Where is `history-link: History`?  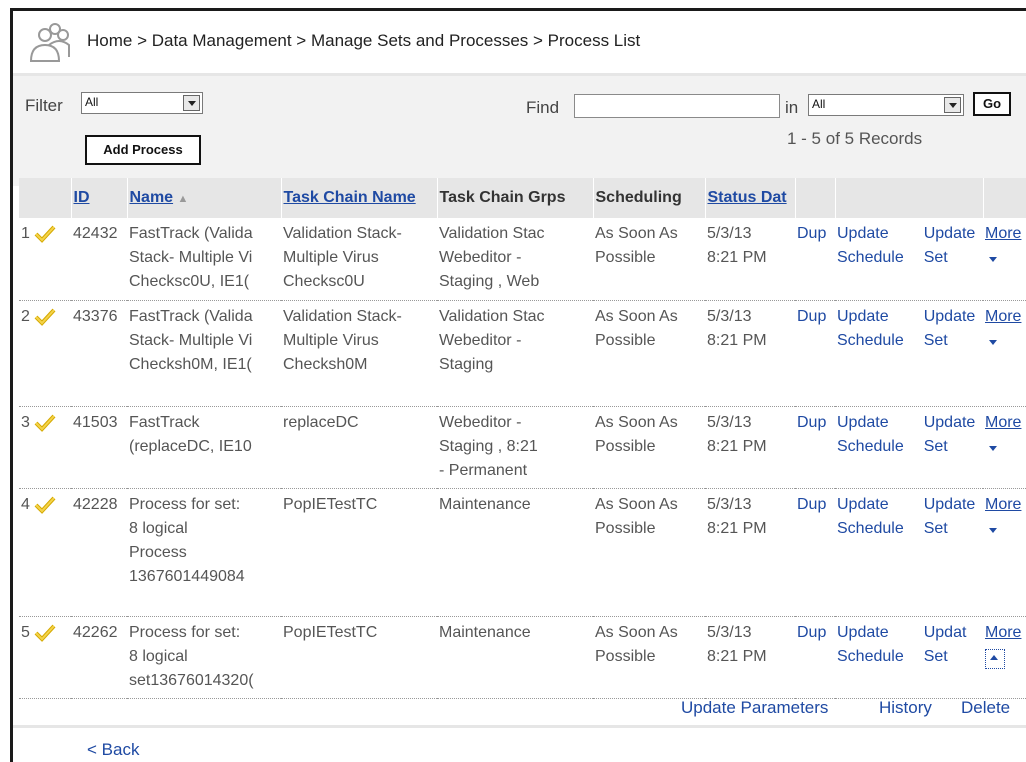 history-link: History is located at coordinates (905, 708).